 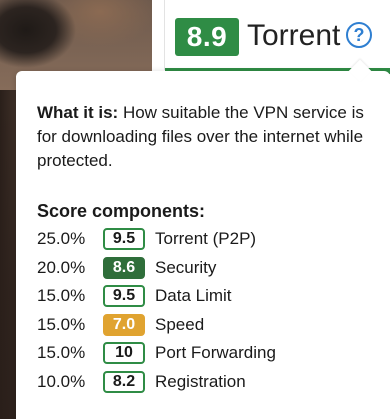 I want to click on component-score-badge: 10, so click(x=124, y=353).